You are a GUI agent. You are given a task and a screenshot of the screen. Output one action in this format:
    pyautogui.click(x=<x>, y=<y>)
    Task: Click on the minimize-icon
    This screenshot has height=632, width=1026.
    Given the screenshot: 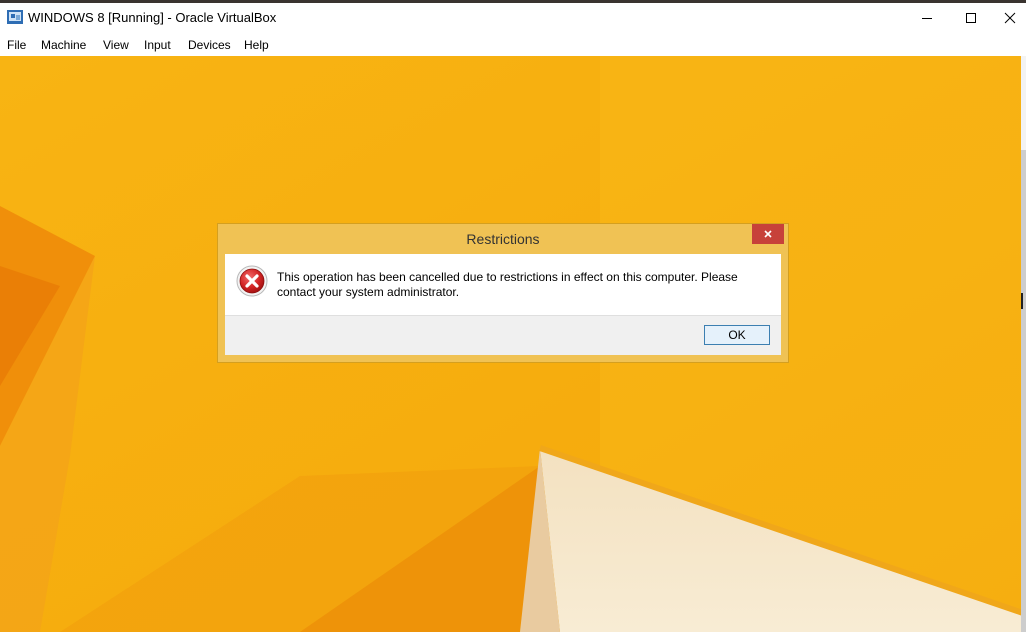 What is the action you would take?
    pyautogui.click(x=927, y=18)
    